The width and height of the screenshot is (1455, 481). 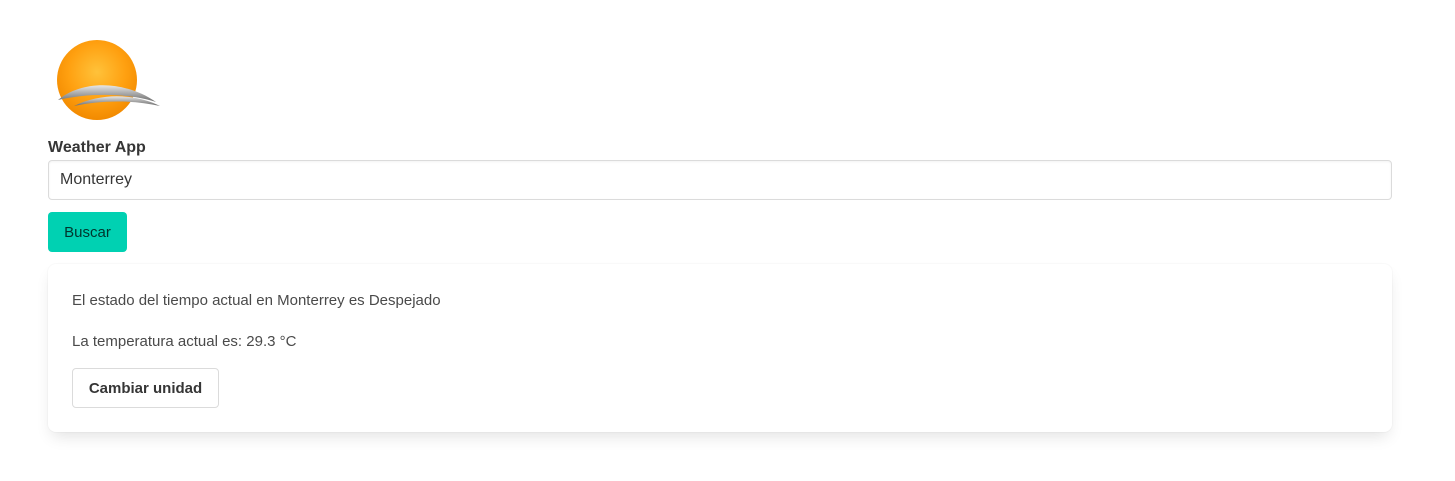 I want to click on app-title-label: Weather App, so click(x=97, y=147).